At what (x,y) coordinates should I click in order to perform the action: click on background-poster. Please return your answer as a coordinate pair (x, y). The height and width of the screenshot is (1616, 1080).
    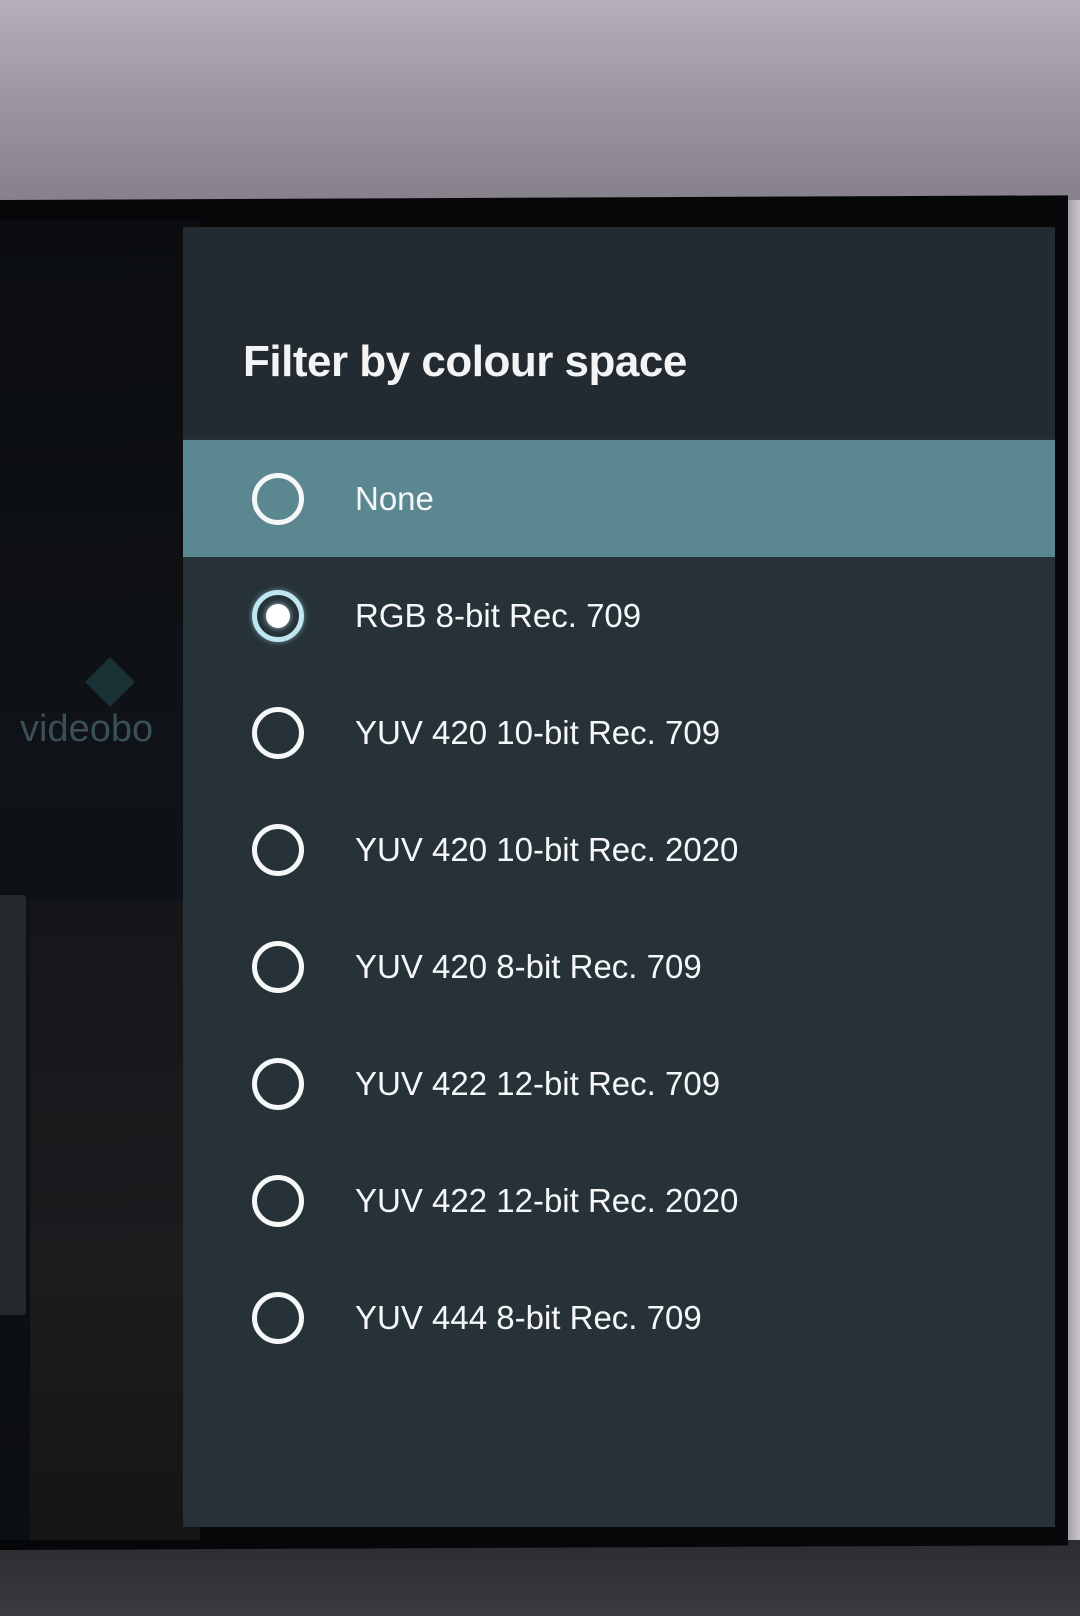
    Looking at the image, I should click on (115, 1220).